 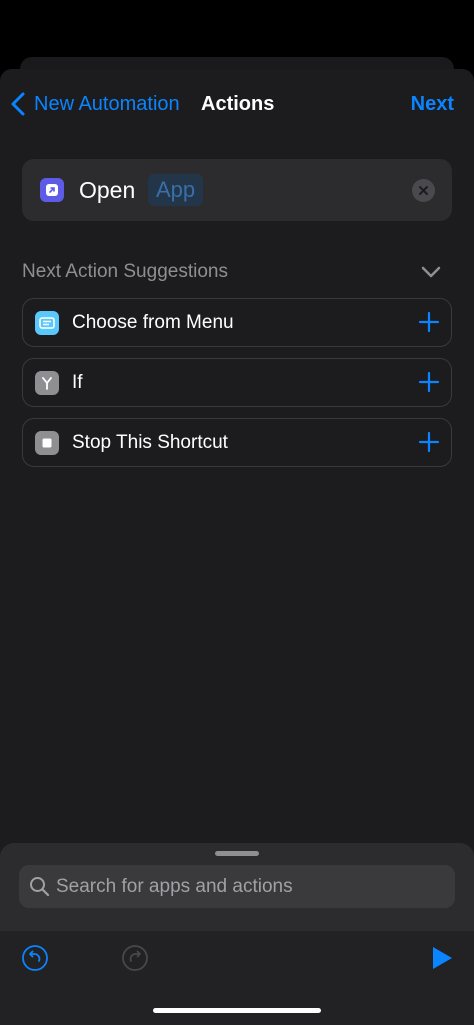 I want to click on page-title: Actions, so click(x=238, y=104).